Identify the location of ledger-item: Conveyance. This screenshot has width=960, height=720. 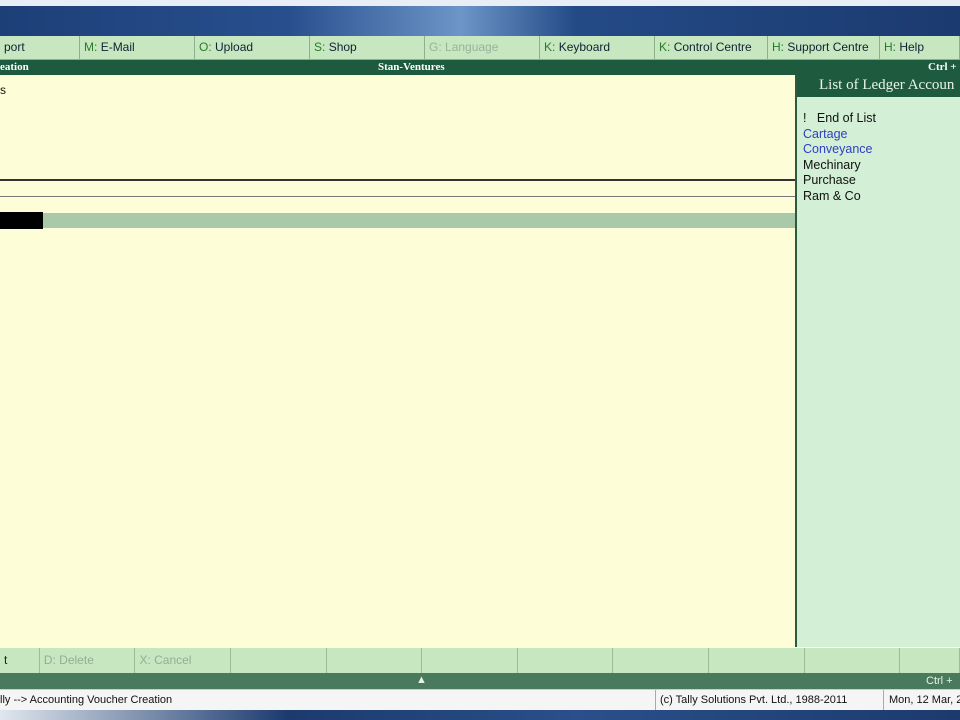
(881, 150).